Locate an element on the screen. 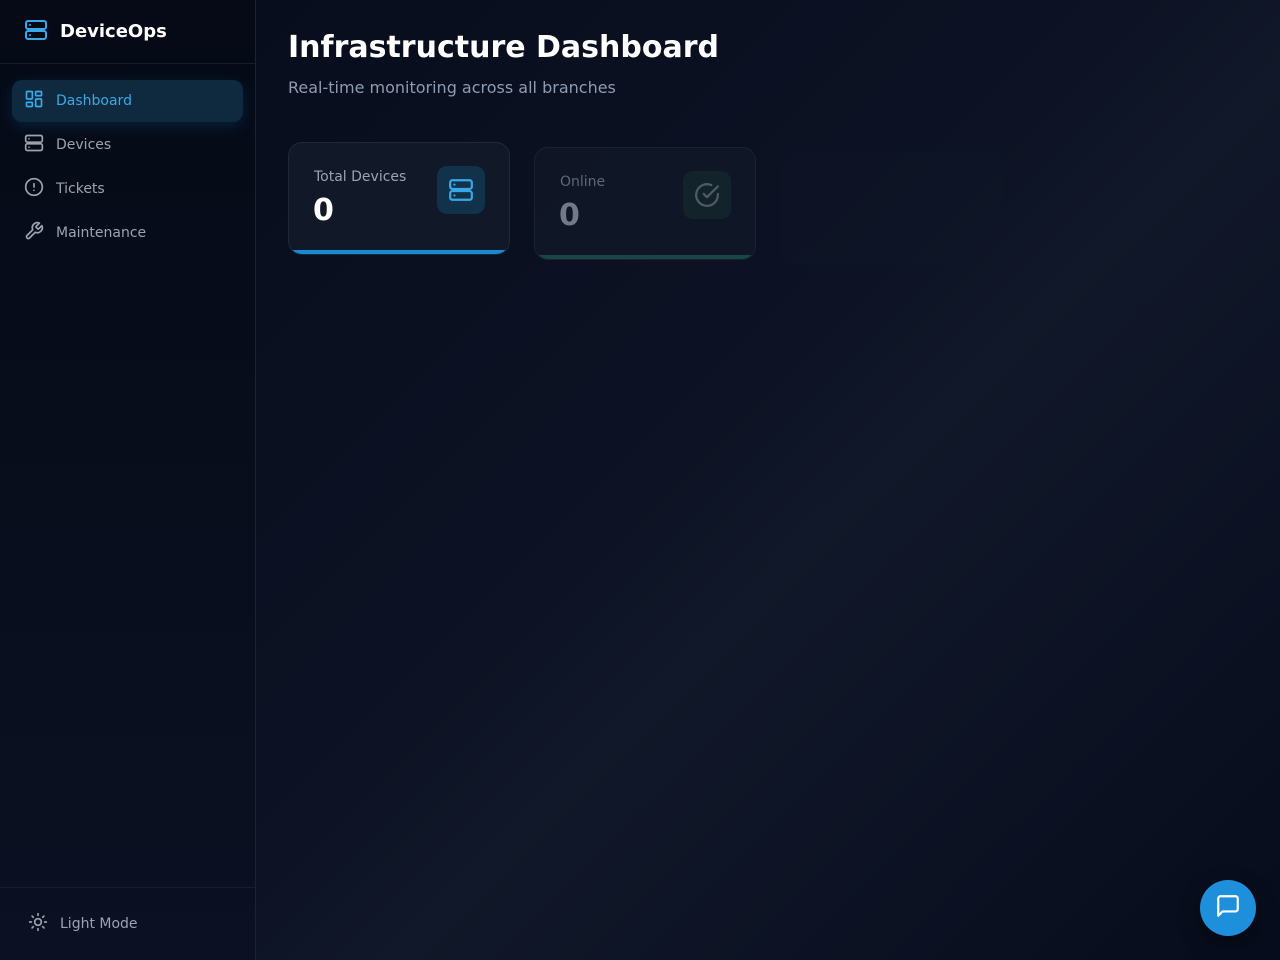 This screenshot has height=960, width=1280. sidebar-nav: Dashboard Devices Tickets Maintenance is located at coordinates (127, 168).